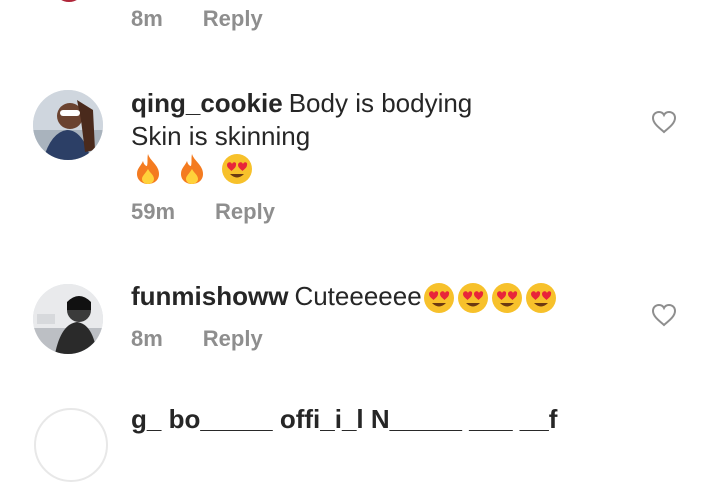 The image size is (720, 482). I want to click on comment-funmishoww-text: funmishoww Cuteeeeee, so click(344, 297).